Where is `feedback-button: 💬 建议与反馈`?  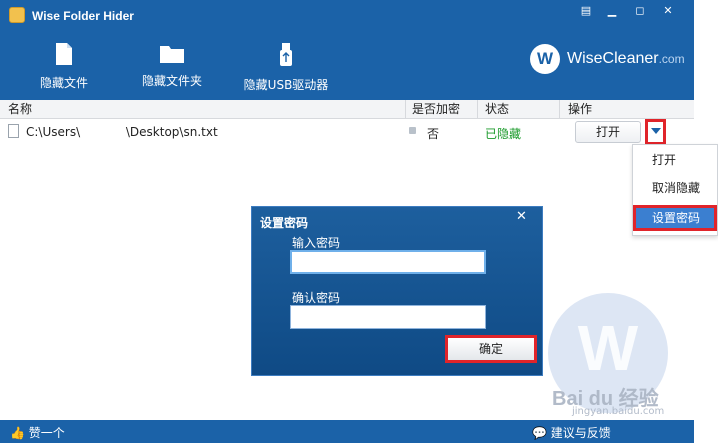
feedback-button: 💬 建议与反馈 is located at coordinates (571, 432).